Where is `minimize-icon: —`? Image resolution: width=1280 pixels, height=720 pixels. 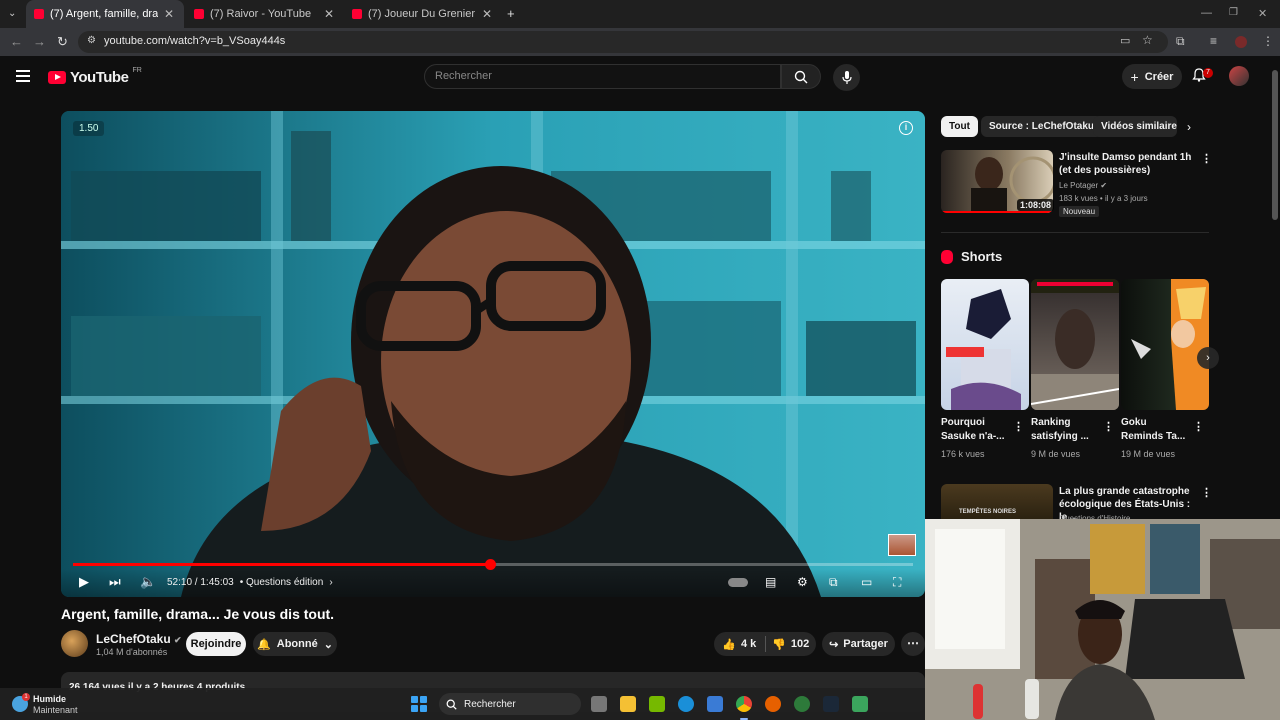 minimize-icon: — is located at coordinates (1206, 13).